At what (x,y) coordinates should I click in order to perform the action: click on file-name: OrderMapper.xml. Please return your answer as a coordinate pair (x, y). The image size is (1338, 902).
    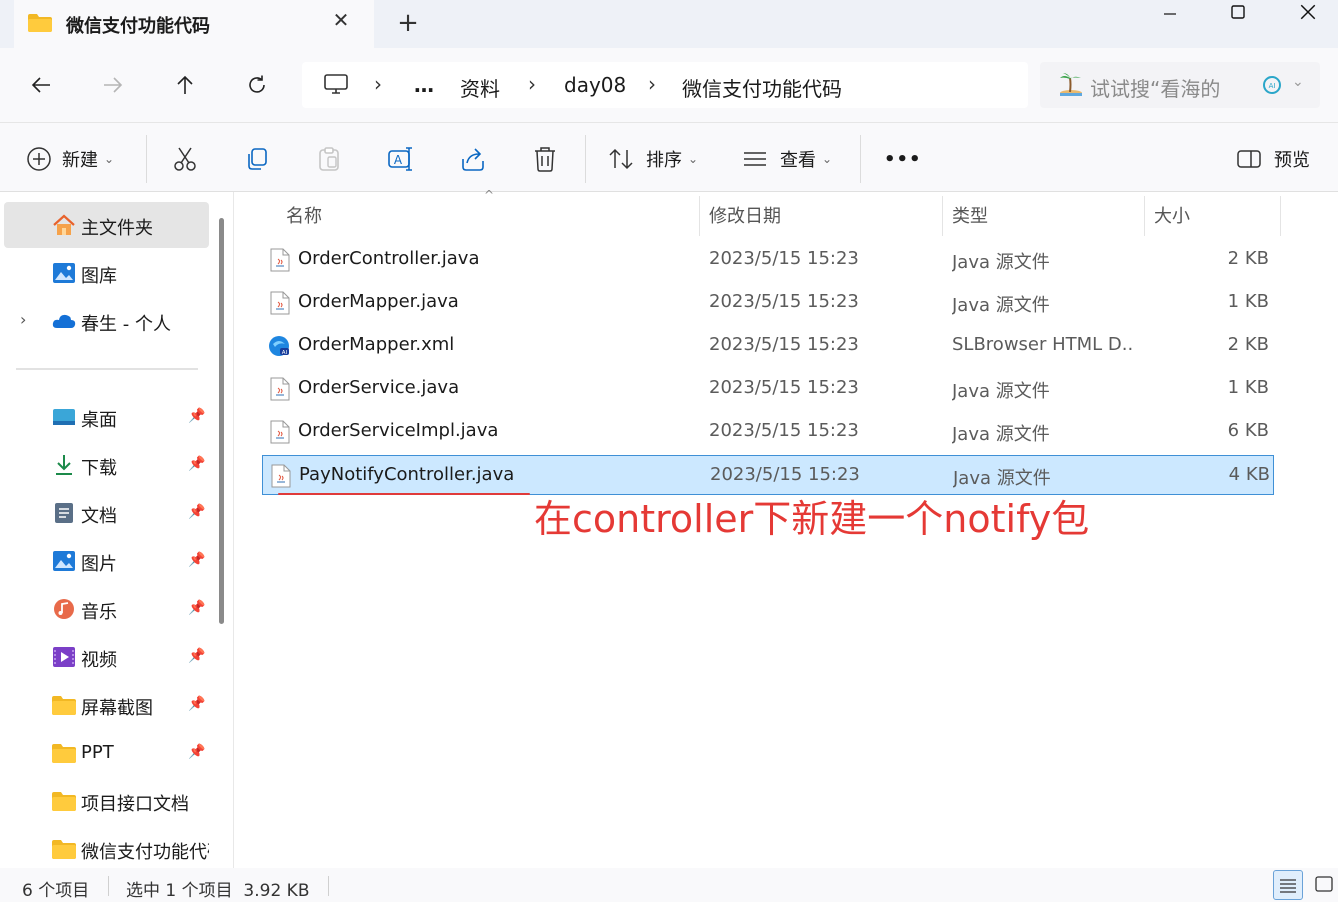
    Looking at the image, I should click on (376, 344).